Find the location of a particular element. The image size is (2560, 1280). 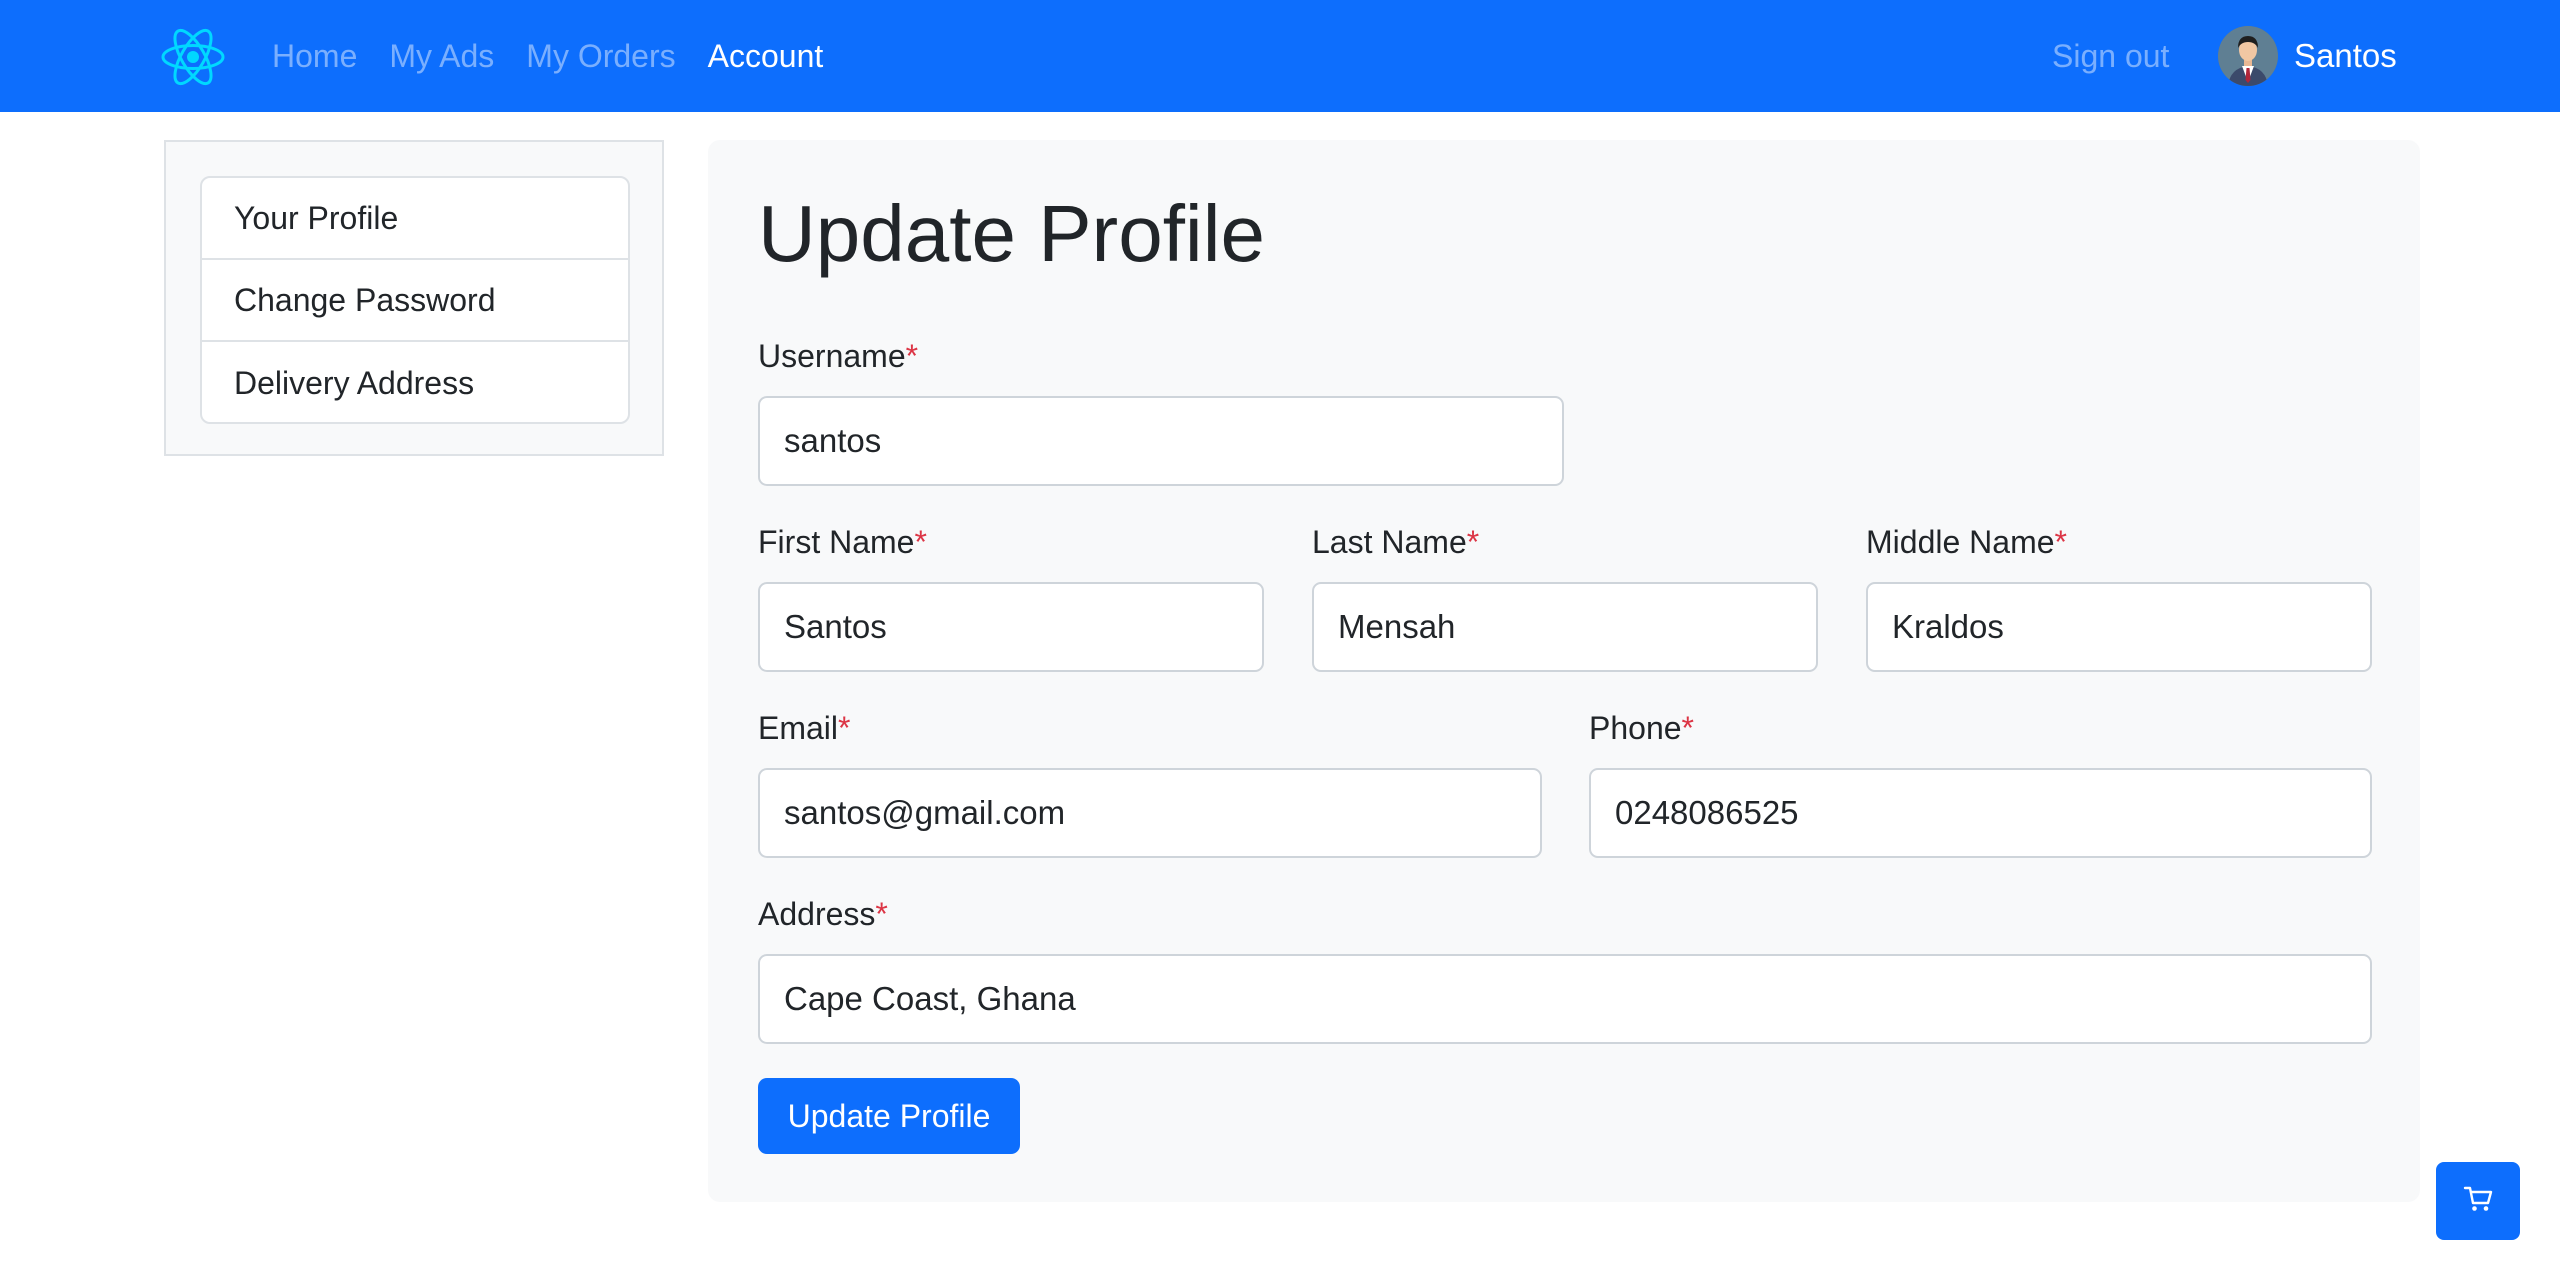

last-name-label-text: Last Name is located at coordinates (1389, 542).